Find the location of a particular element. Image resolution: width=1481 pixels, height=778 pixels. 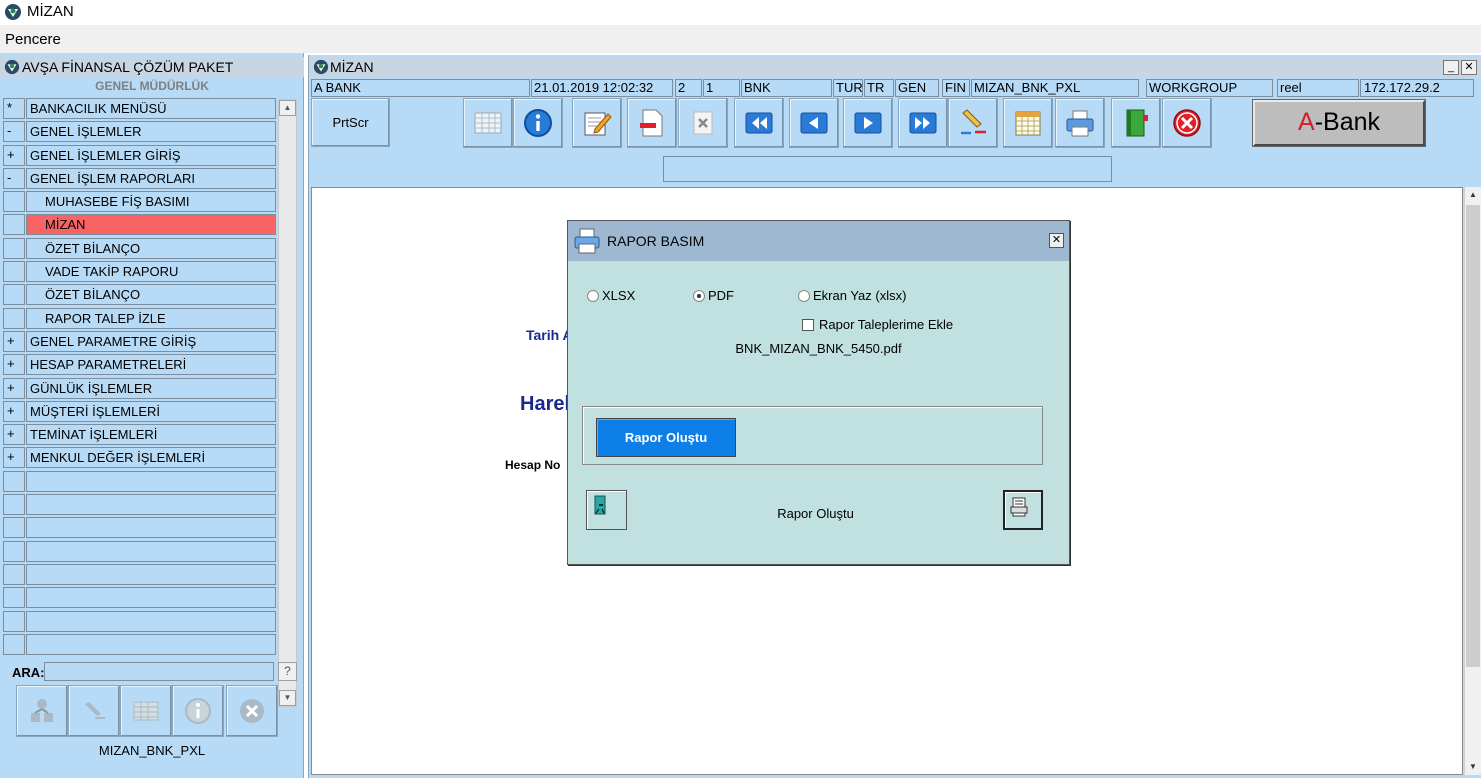

radio-pdf: PDF is located at coordinates (713, 295).